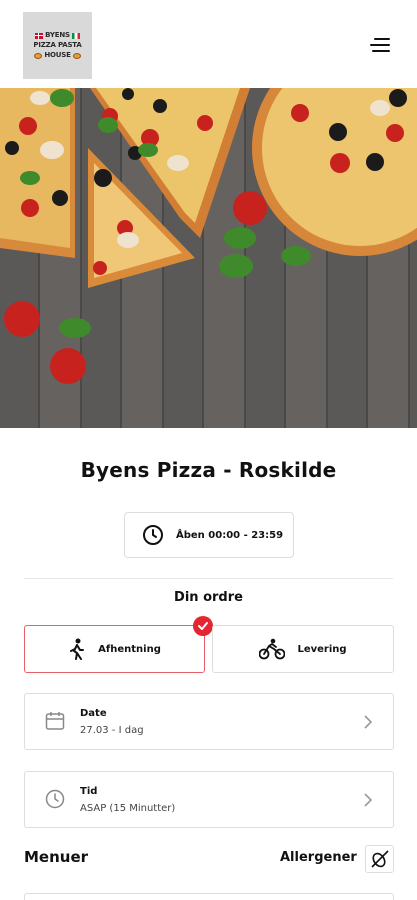 This screenshot has width=417, height=900. What do you see at coordinates (208, 597) in the screenshot?
I see `order-section-title: Din ordre` at bounding box center [208, 597].